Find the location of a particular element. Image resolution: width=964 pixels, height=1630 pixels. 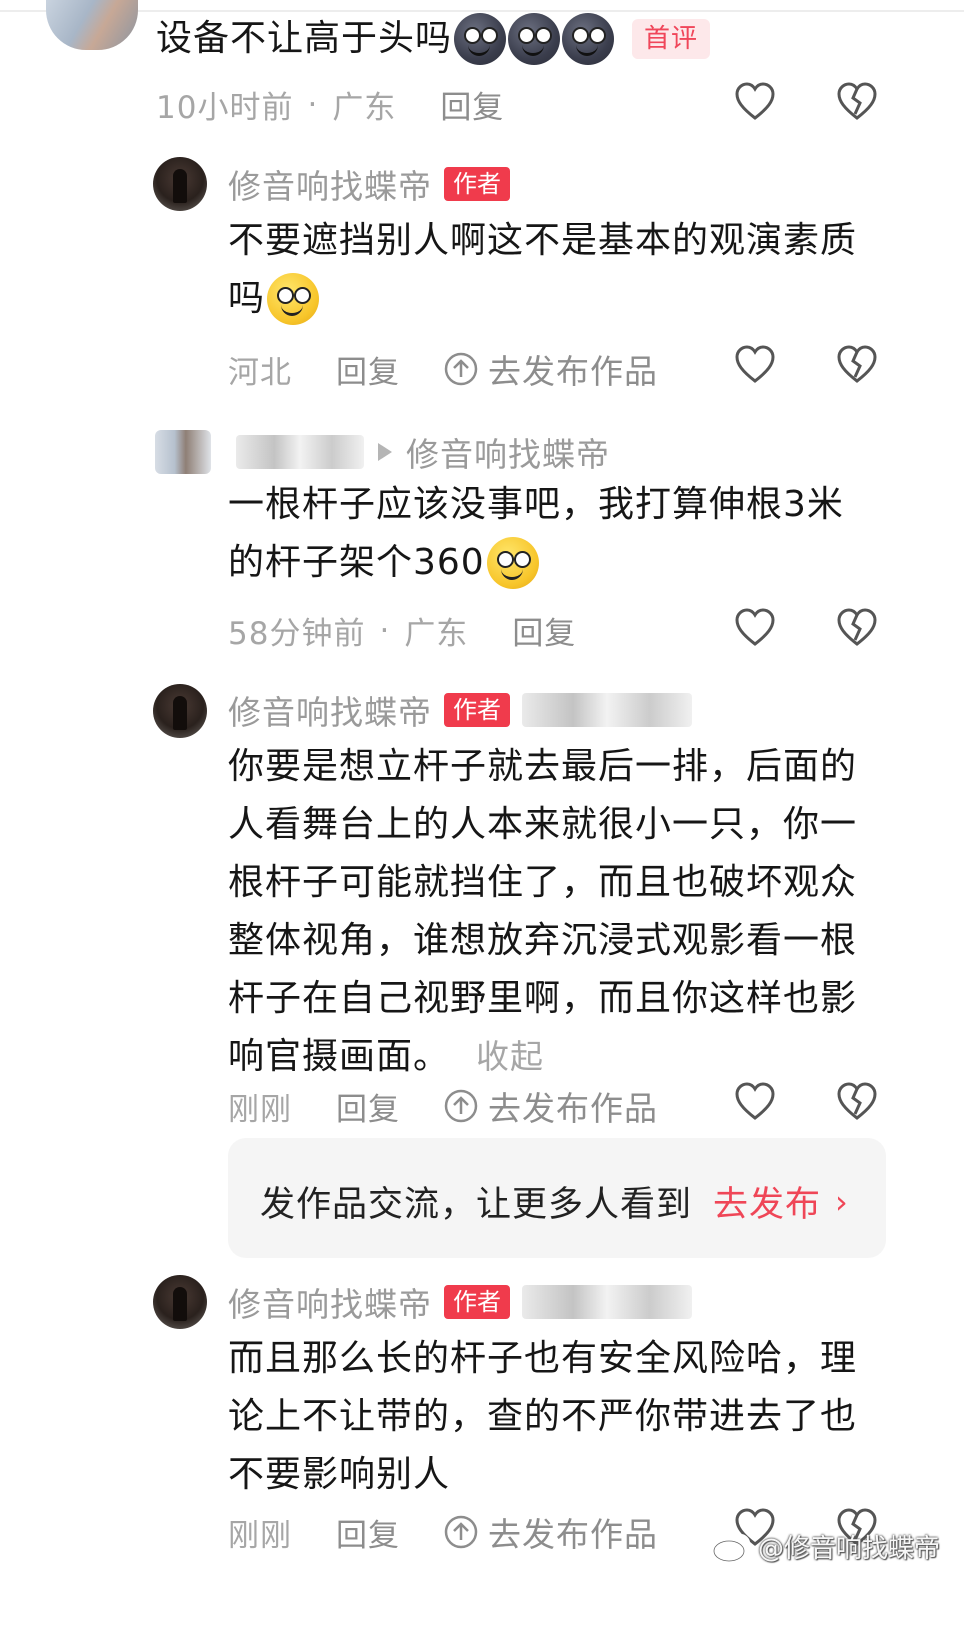

comment-text: 设备不让高于头吗 is located at coordinates (304, 38).